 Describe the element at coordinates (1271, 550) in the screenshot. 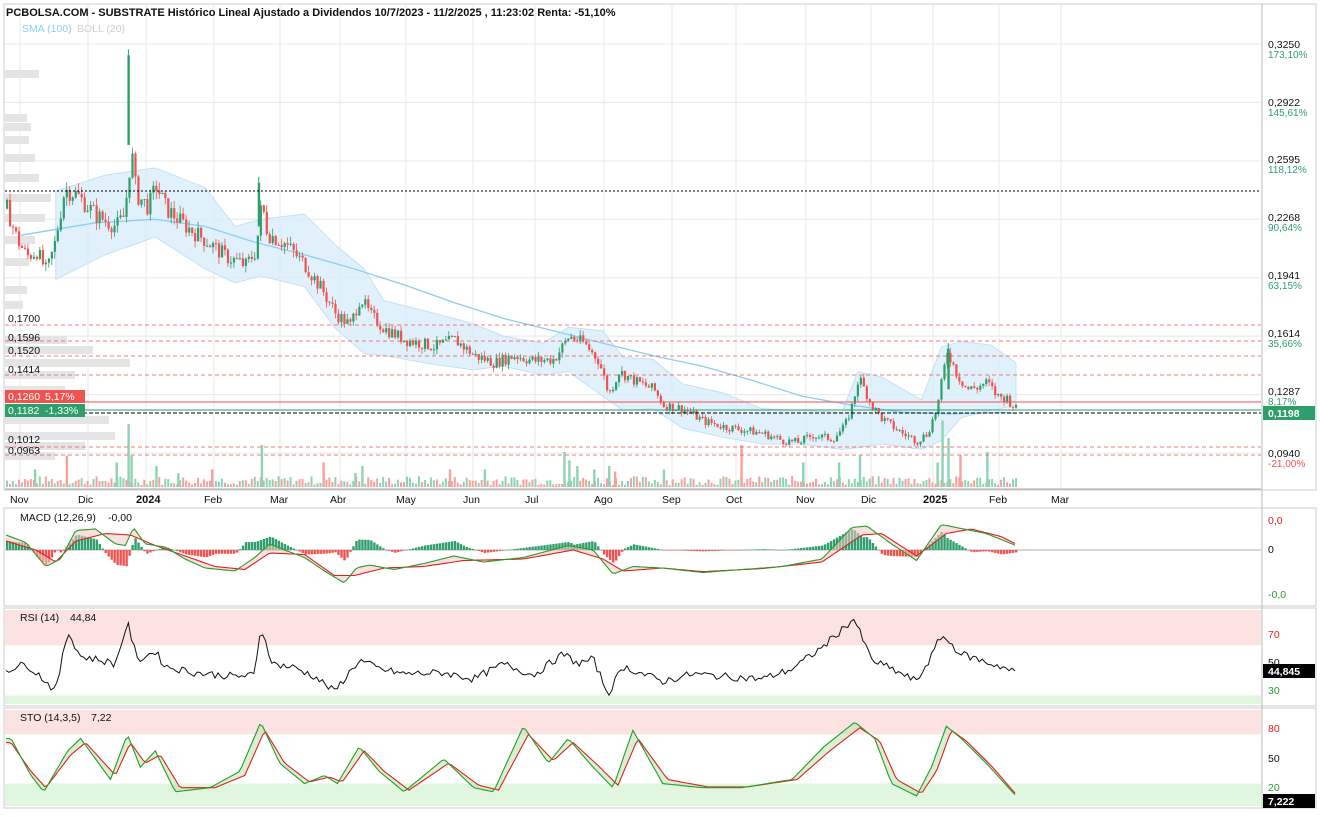

I see `macd-tick: 0` at that location.